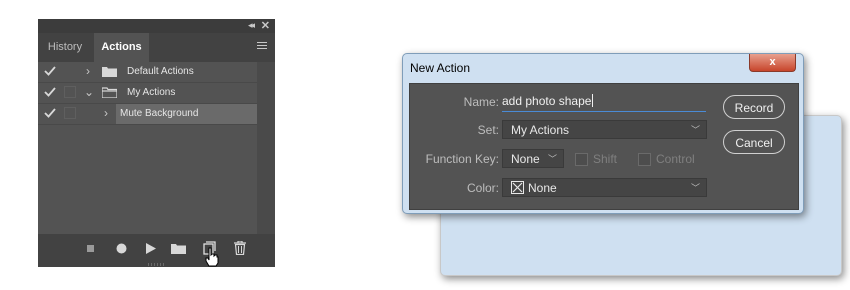 The height and width of the screenshot is (290, 850). Describe the element at coordinates (604, 129) in the screenshot. I see `set-select: My Actions ﹀` at that location.